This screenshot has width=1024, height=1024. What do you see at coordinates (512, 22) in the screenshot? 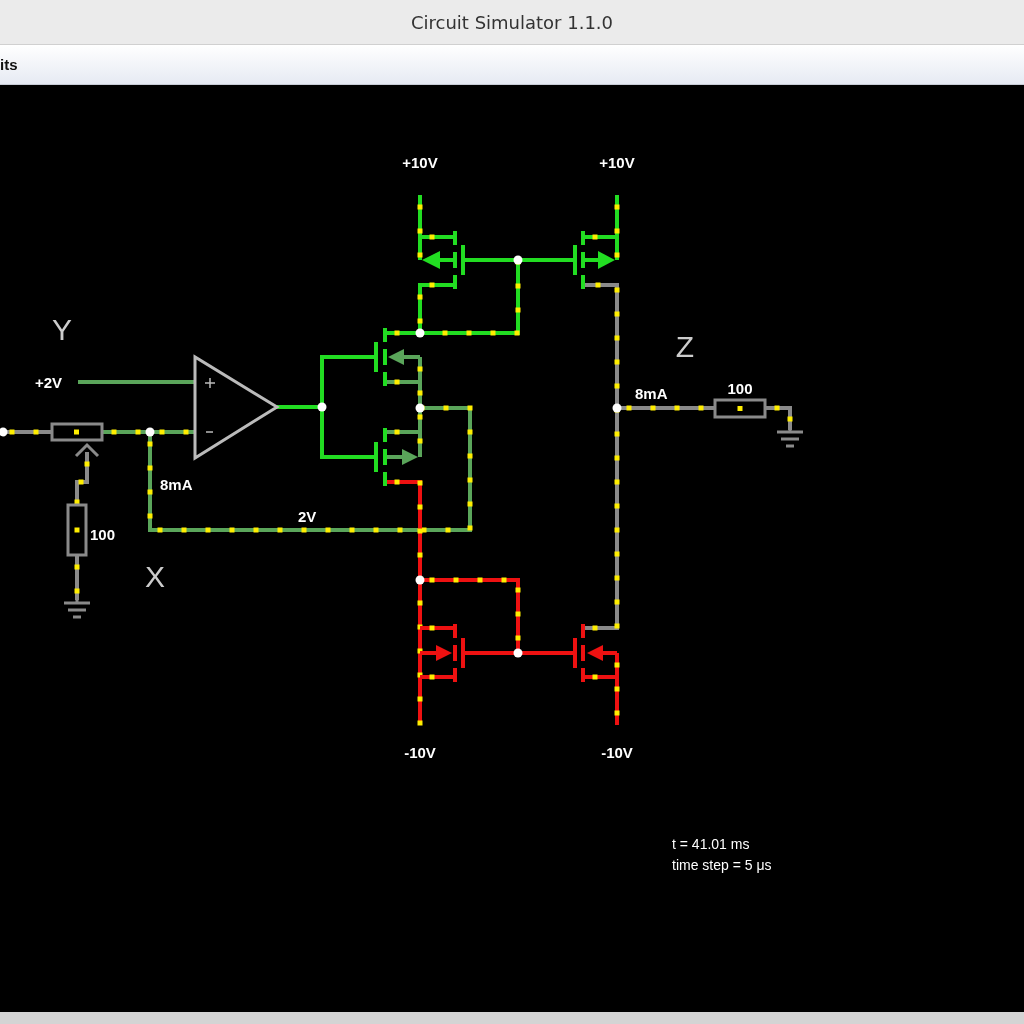
I see `window-title: Circuit Simulator 1.1.0` at bounding box center [512, 22].